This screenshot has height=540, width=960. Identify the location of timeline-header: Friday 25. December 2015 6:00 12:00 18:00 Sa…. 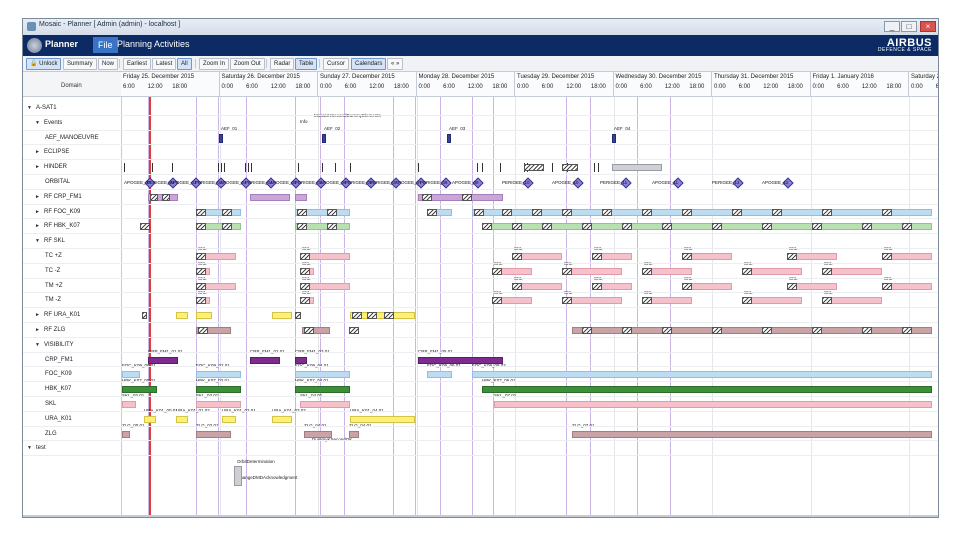
(529, 84).